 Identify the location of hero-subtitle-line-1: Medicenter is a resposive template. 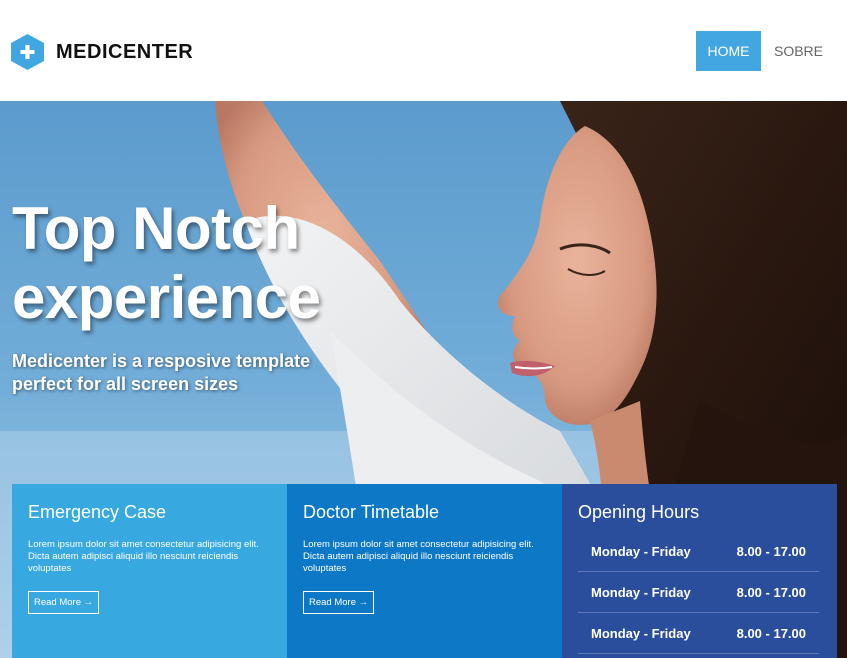
(161, 361).